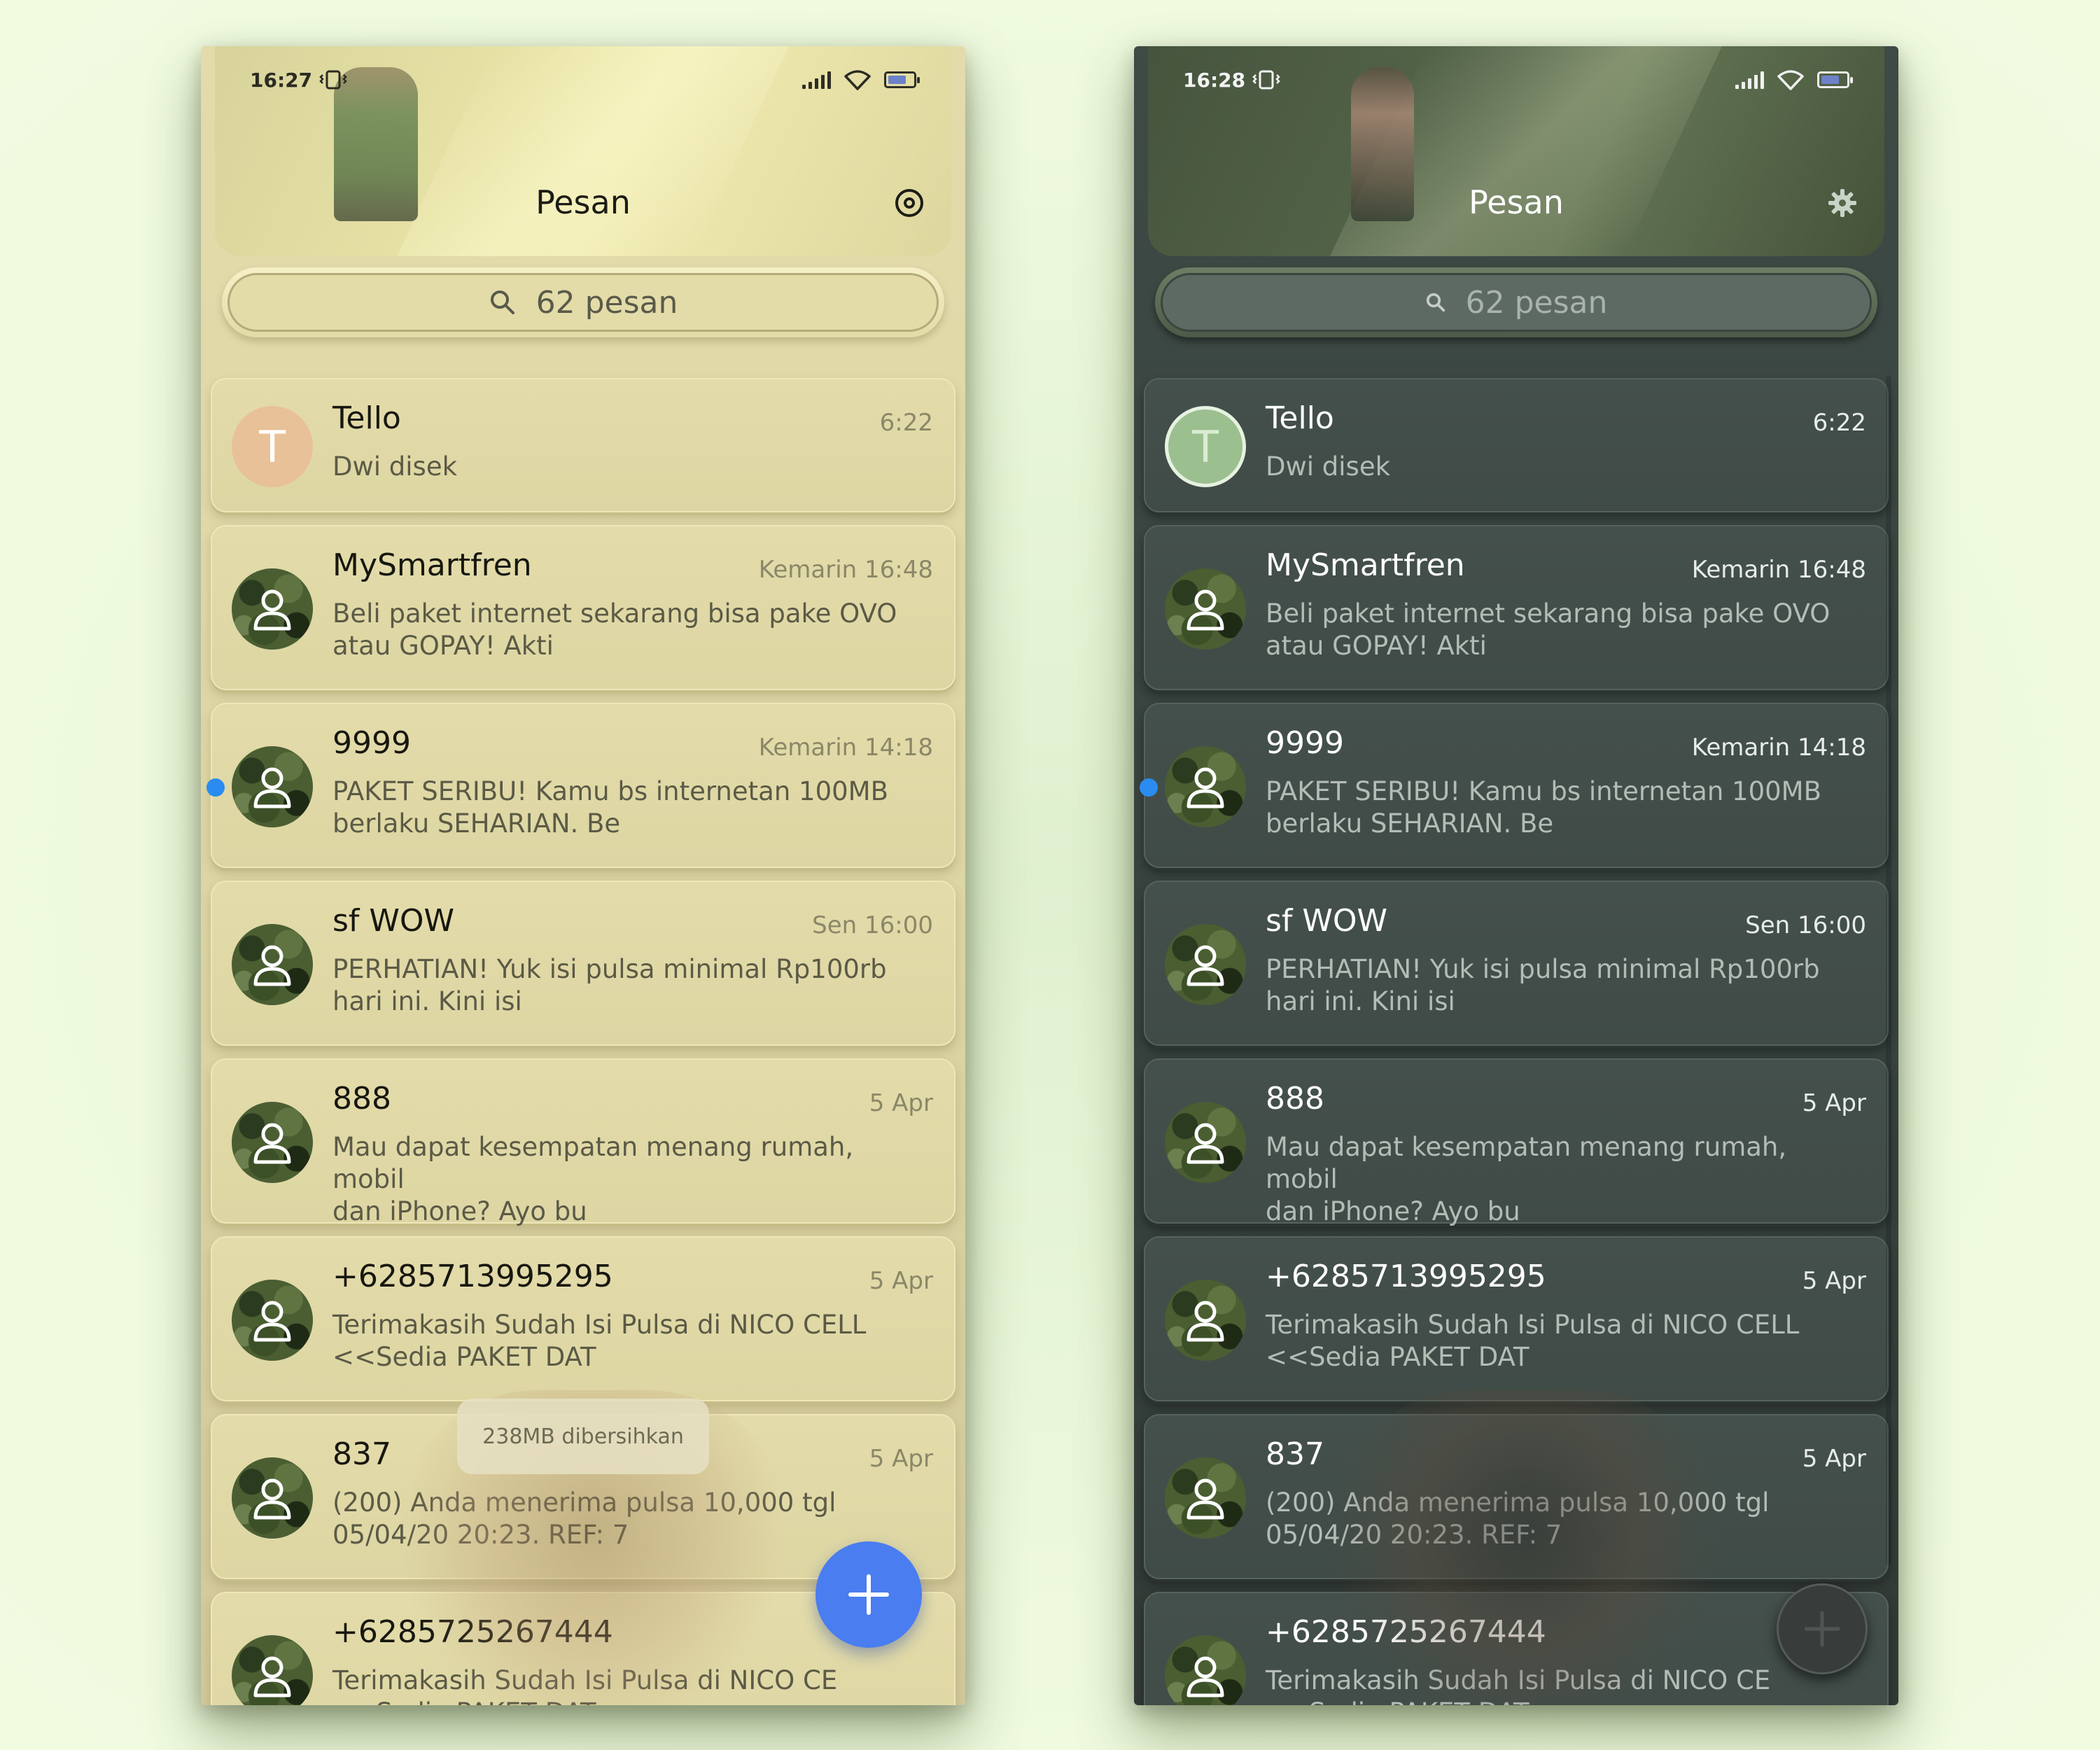 The height and width of the screenshot is (1750, 2100). Describe the element at coordinates (583, 79) in the screenshot. I see `status-bar: 16:27` at that location.